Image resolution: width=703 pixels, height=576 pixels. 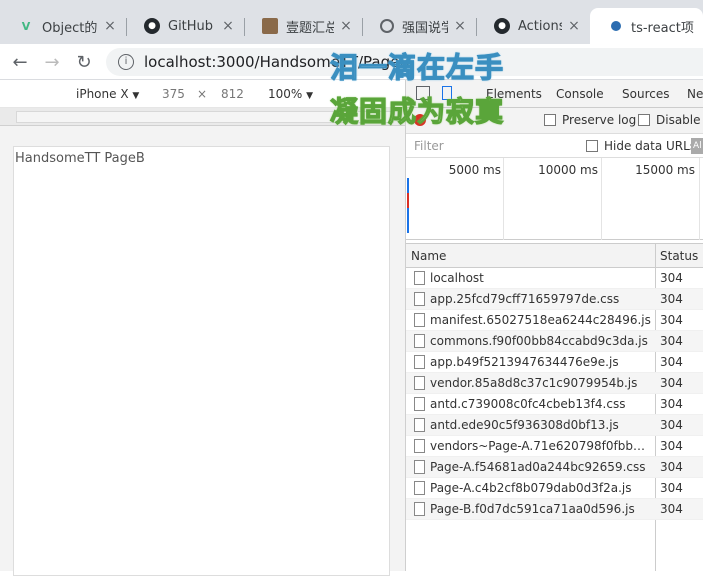 What do you see at coordinates (662, 28) in the screenshot?
I see `tab-title: ts-react项` at bounding box center [662, 28].